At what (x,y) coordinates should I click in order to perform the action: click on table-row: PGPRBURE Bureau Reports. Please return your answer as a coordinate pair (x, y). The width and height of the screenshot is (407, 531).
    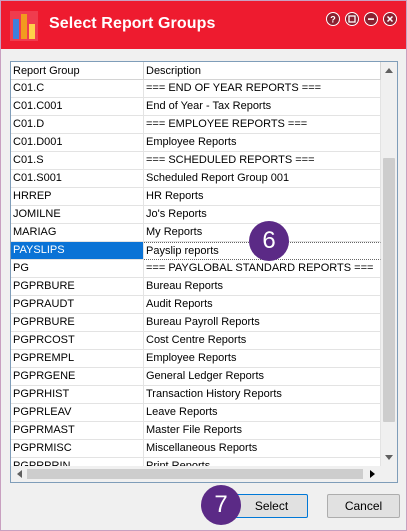
    Looking at the image, I should click on (196, 287).